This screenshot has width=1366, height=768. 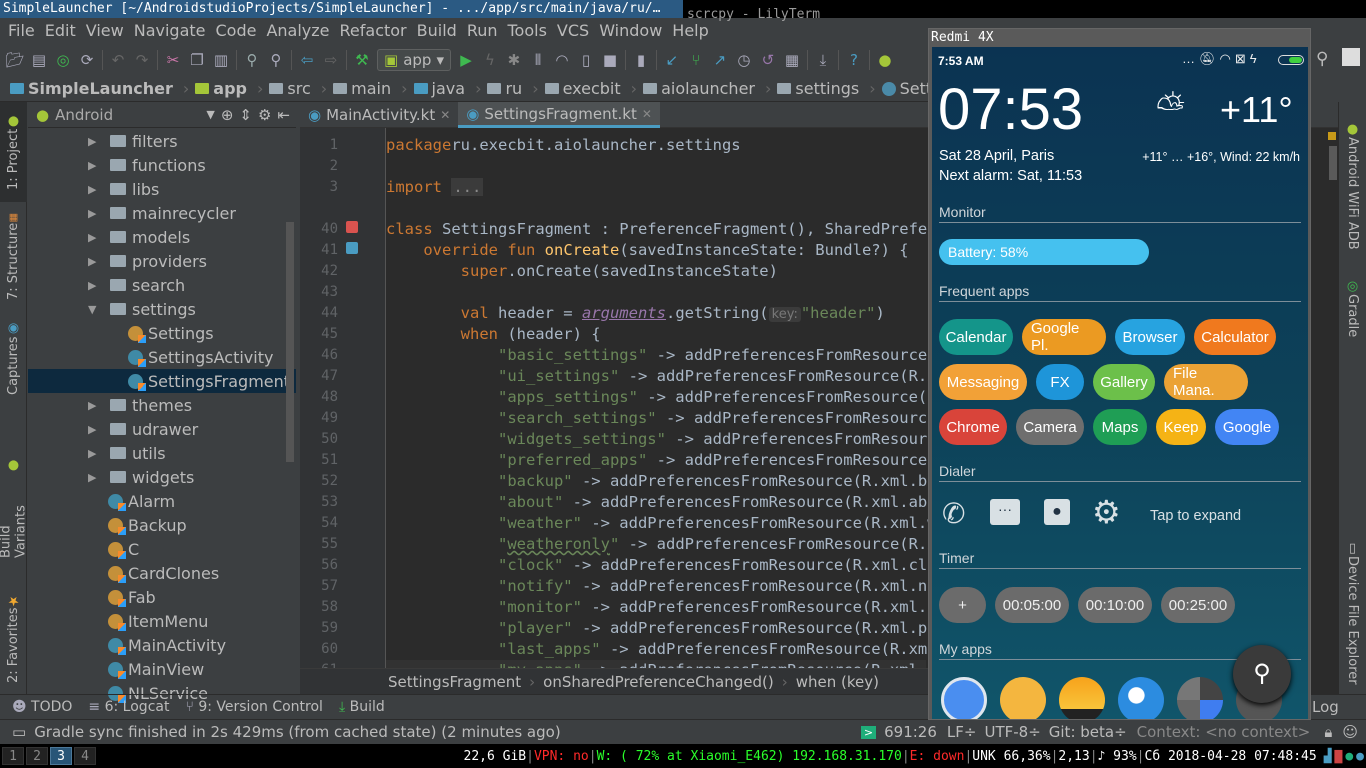 What do you see at coordinates (13, 256) in the screenshot?
I see `tab-structure: 7: Structure ▦` at bounding box center [13, 256].